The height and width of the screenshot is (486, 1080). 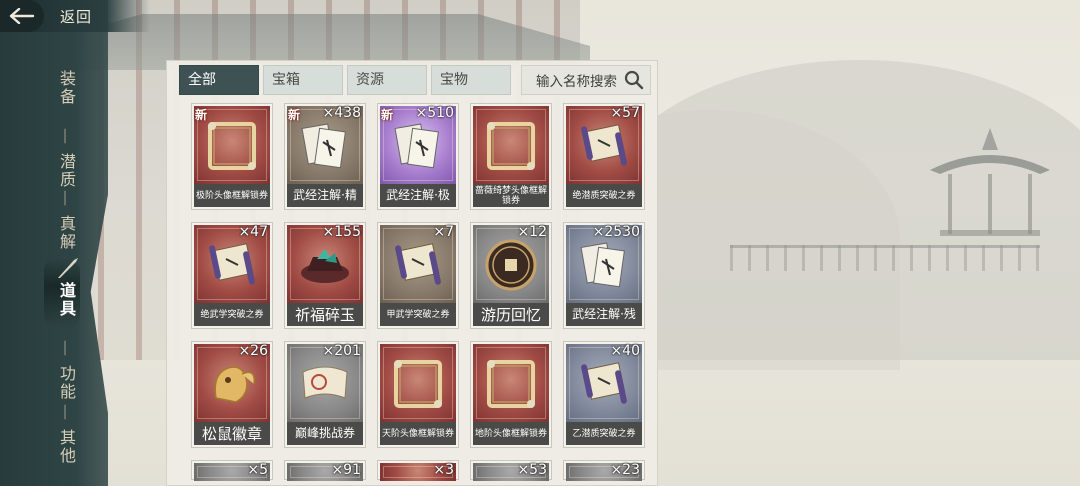 I want to click on item-count: ×57, so click(x=625, y=113).